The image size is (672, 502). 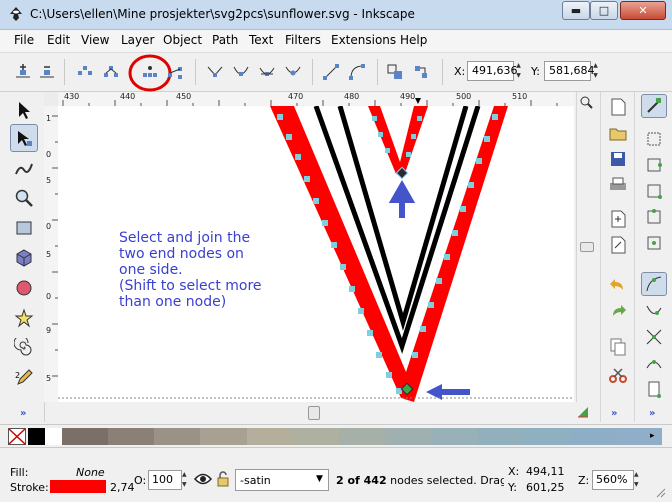 What do you see at coordinates (24, 40) in the screenshot?
I see `menu-file: File` at bounding box center [24, 40].